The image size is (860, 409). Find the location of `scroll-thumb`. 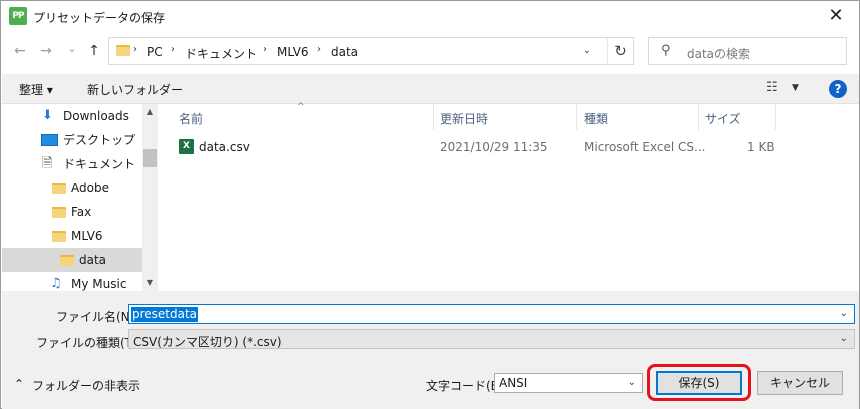

scroll-thumb is located at coordinates (150, 158).